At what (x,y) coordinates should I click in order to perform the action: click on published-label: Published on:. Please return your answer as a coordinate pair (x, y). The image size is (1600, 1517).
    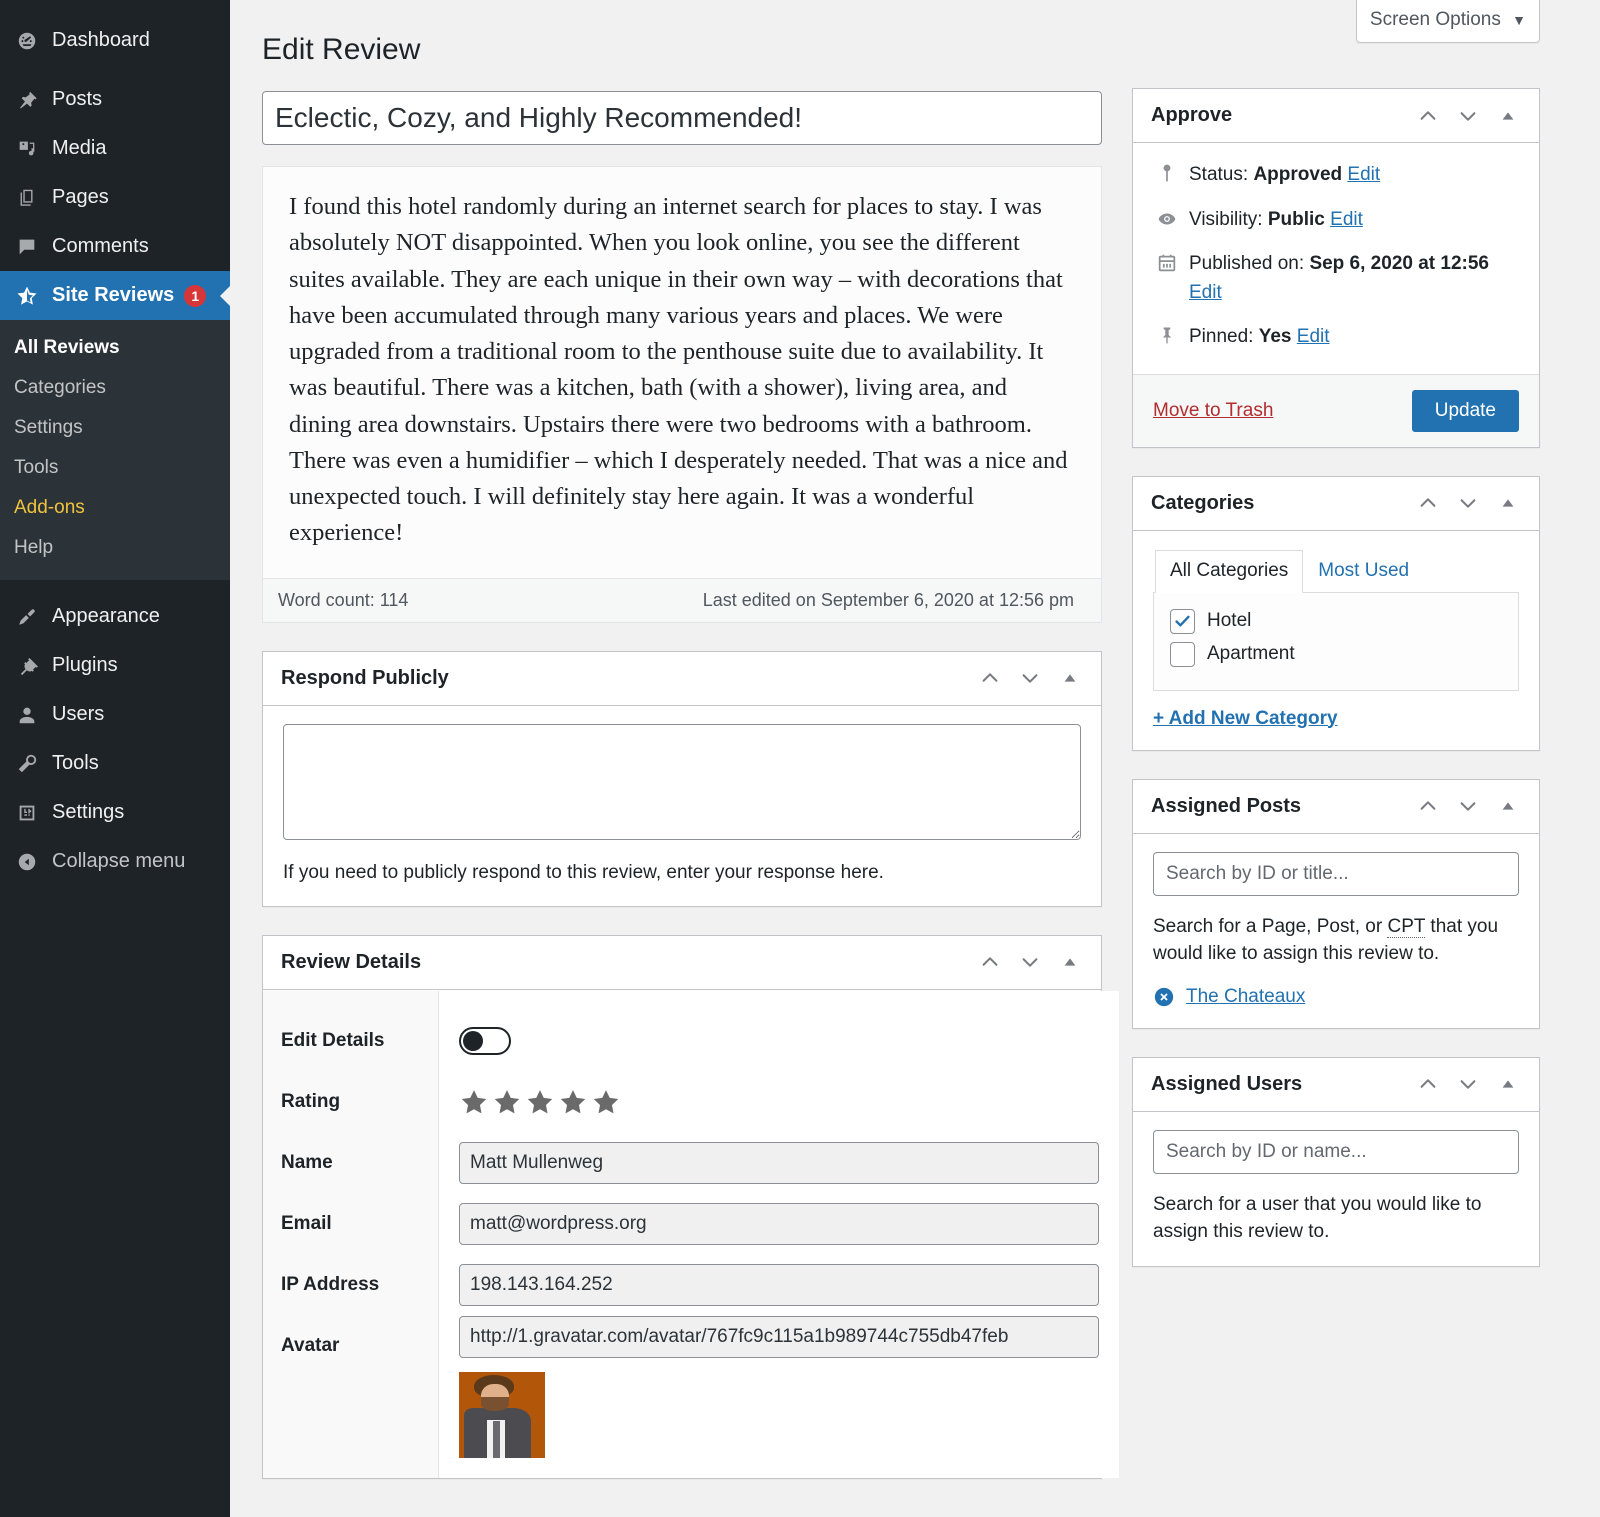
    Looking at the image, I should click on (1247, 263).